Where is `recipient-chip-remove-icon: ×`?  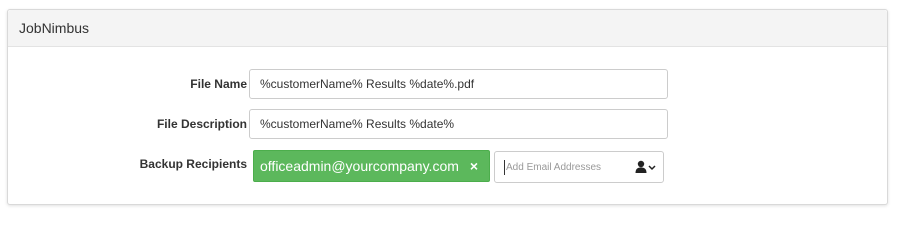 recipient-chip-remove-icon: × is located at coordinates (474, 166).